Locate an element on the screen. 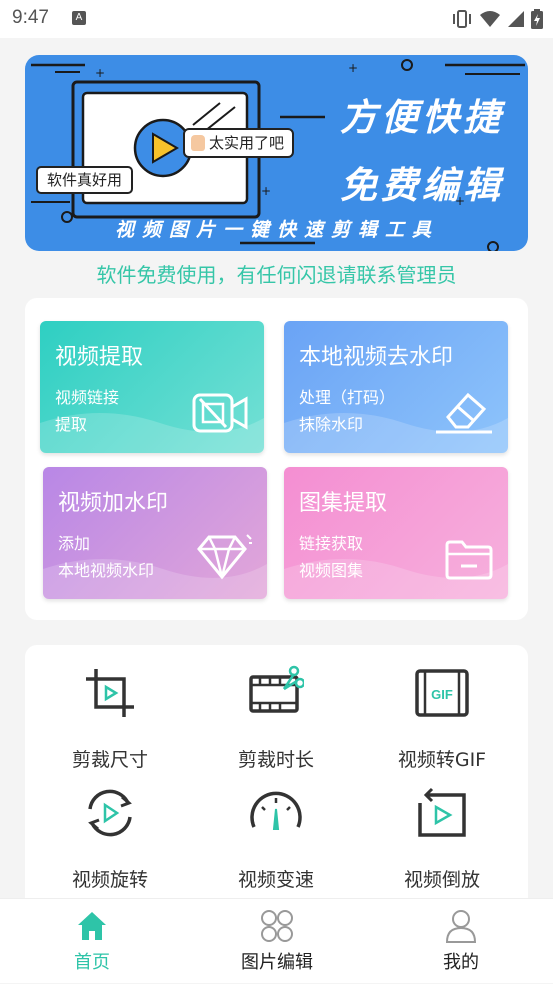 This screenshot has width=553, height=984. feature-desc-line1: 视频链接 is located at coordinates (87, 397).